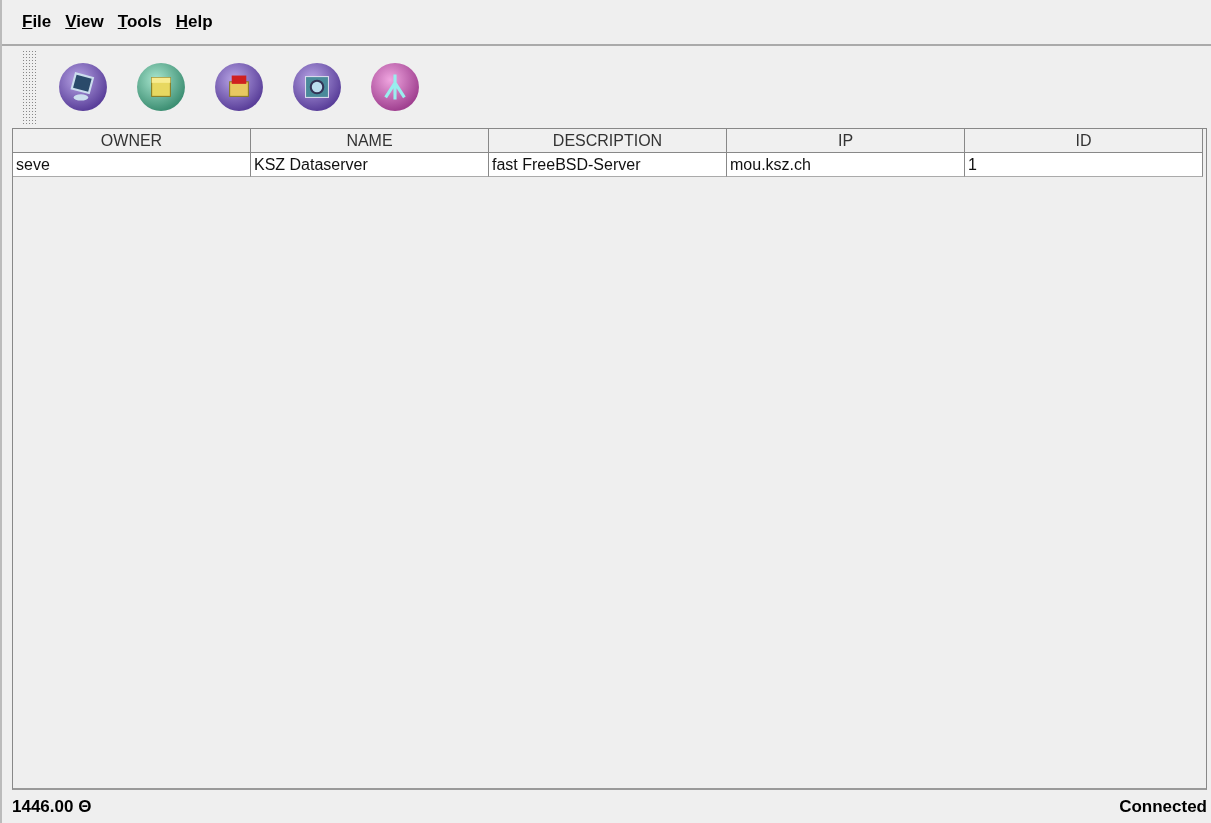  I want to click on menu-item: View, so click(84, 22).